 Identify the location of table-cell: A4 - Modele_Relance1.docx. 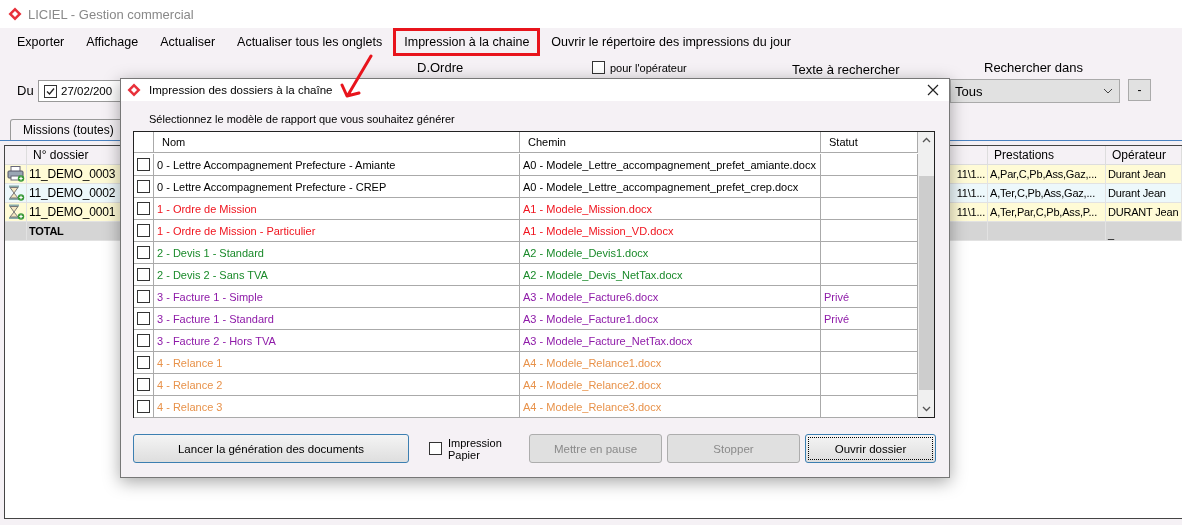
(670, 363).